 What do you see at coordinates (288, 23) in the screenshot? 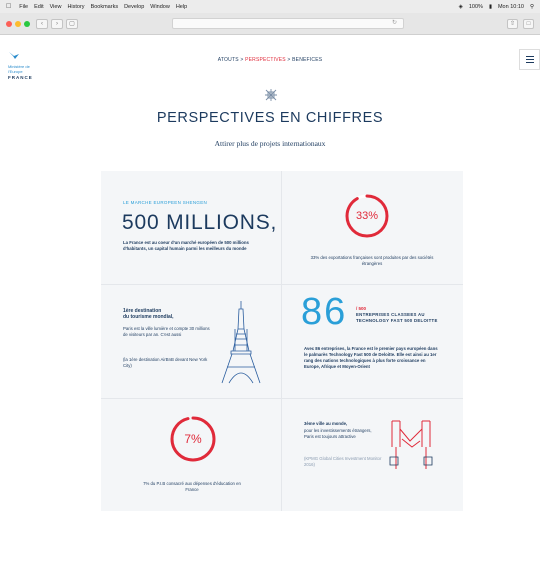
I see `address-bar: ↻` at bounding box center [288, 23].